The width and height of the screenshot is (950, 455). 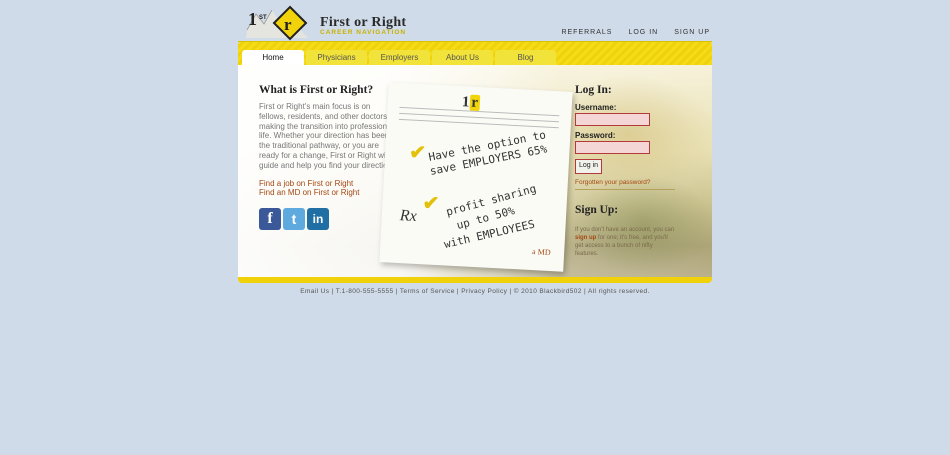 I want to click on top-link-login: LOG IN, so click(x=643, y=32).